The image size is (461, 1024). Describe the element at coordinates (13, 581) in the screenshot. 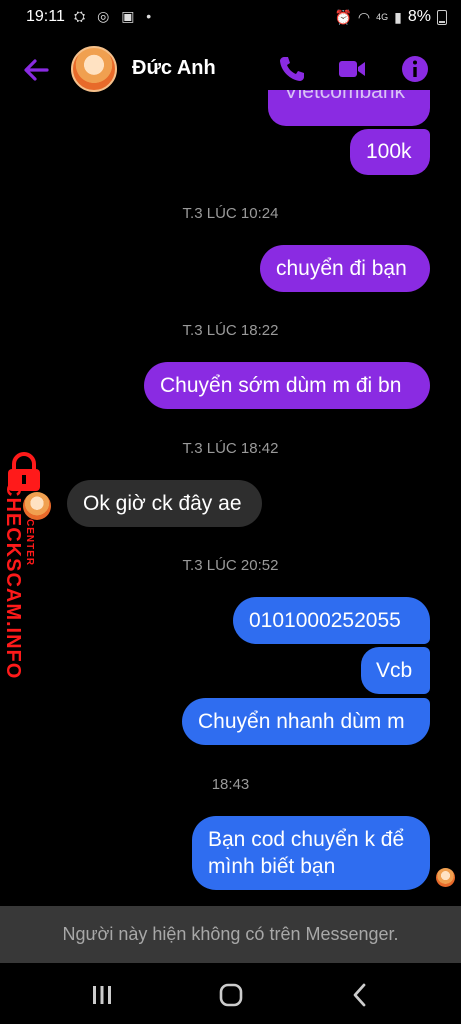

I see `watermark-text: CHECKSCAM.INFO` at that location.